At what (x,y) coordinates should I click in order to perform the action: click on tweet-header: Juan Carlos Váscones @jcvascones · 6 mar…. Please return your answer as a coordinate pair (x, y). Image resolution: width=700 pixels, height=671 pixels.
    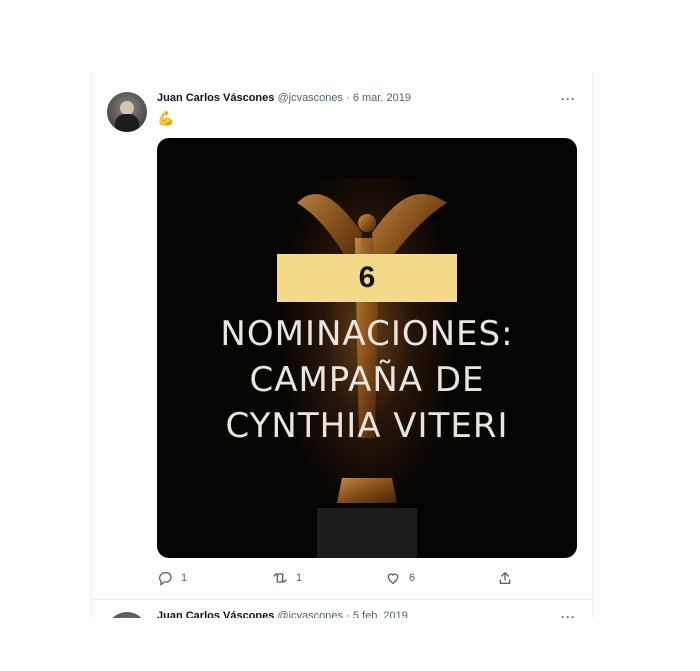
    Looking at the image, I should click on (284, 98).